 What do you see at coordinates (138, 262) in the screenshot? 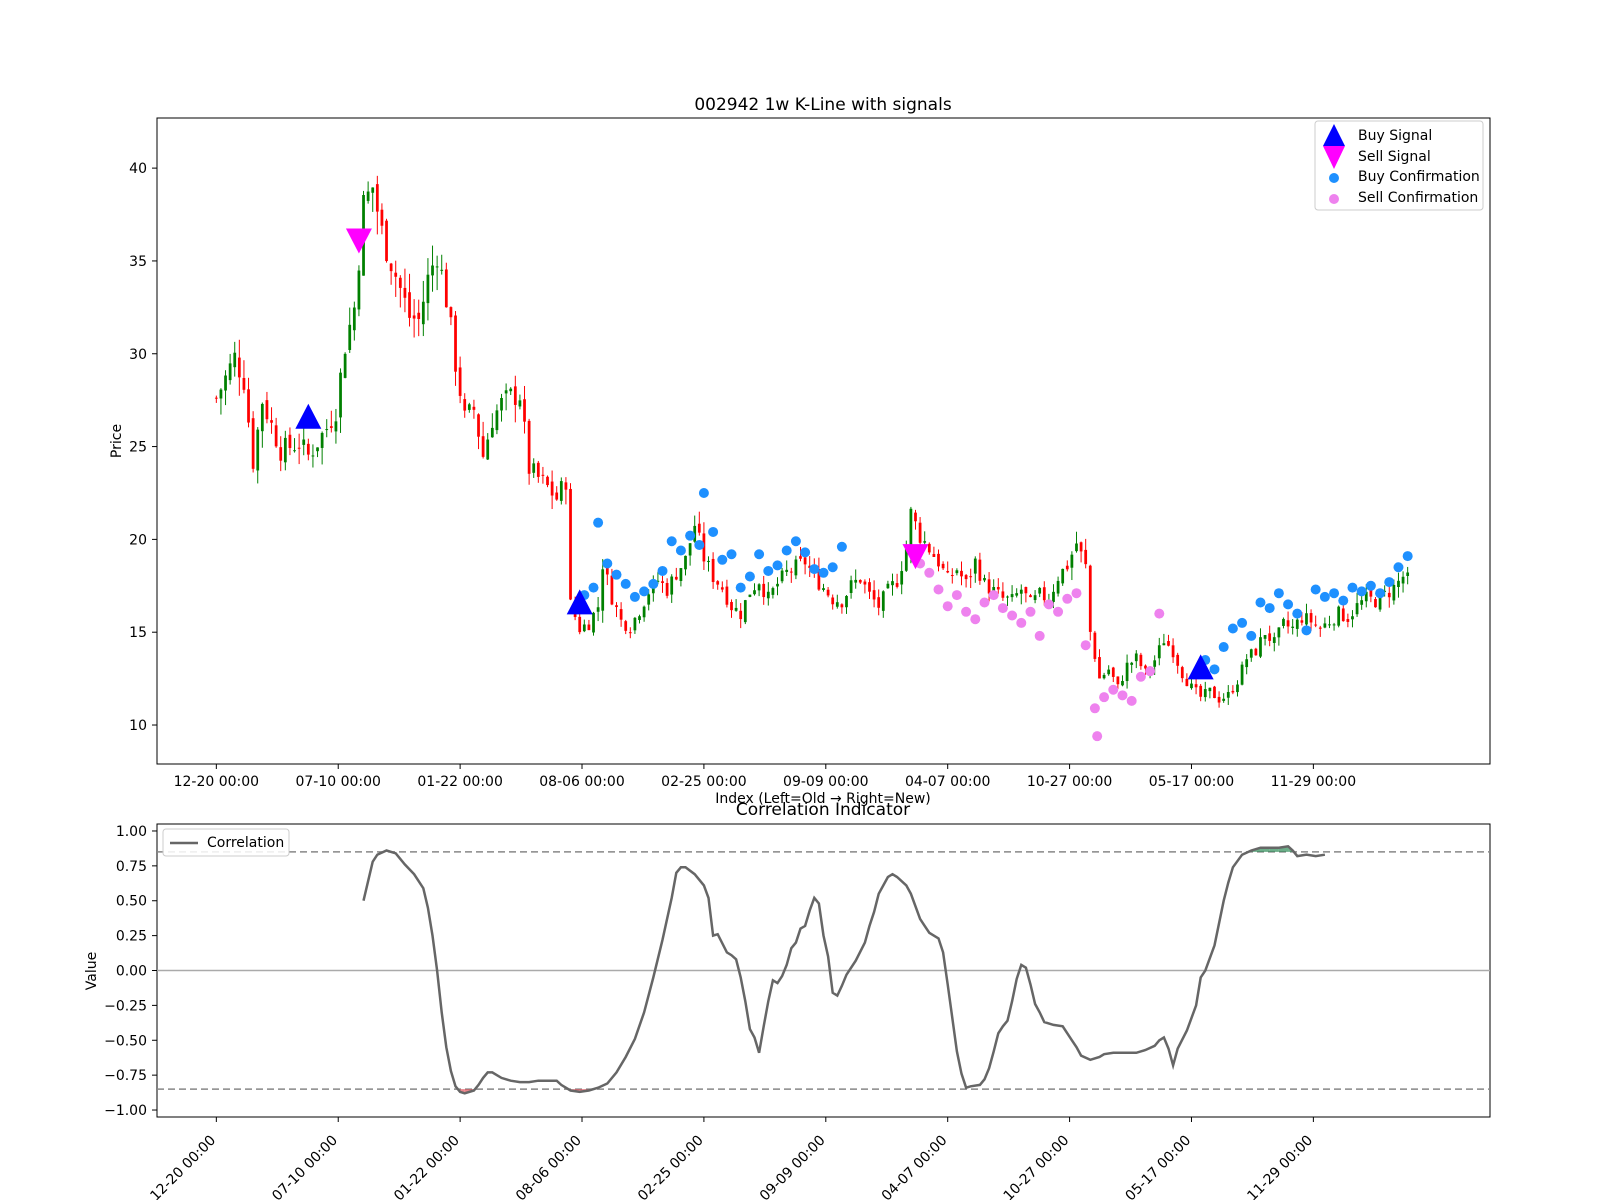
I see `kline-y-tick-label: 35` at bounding box center [138, 262].